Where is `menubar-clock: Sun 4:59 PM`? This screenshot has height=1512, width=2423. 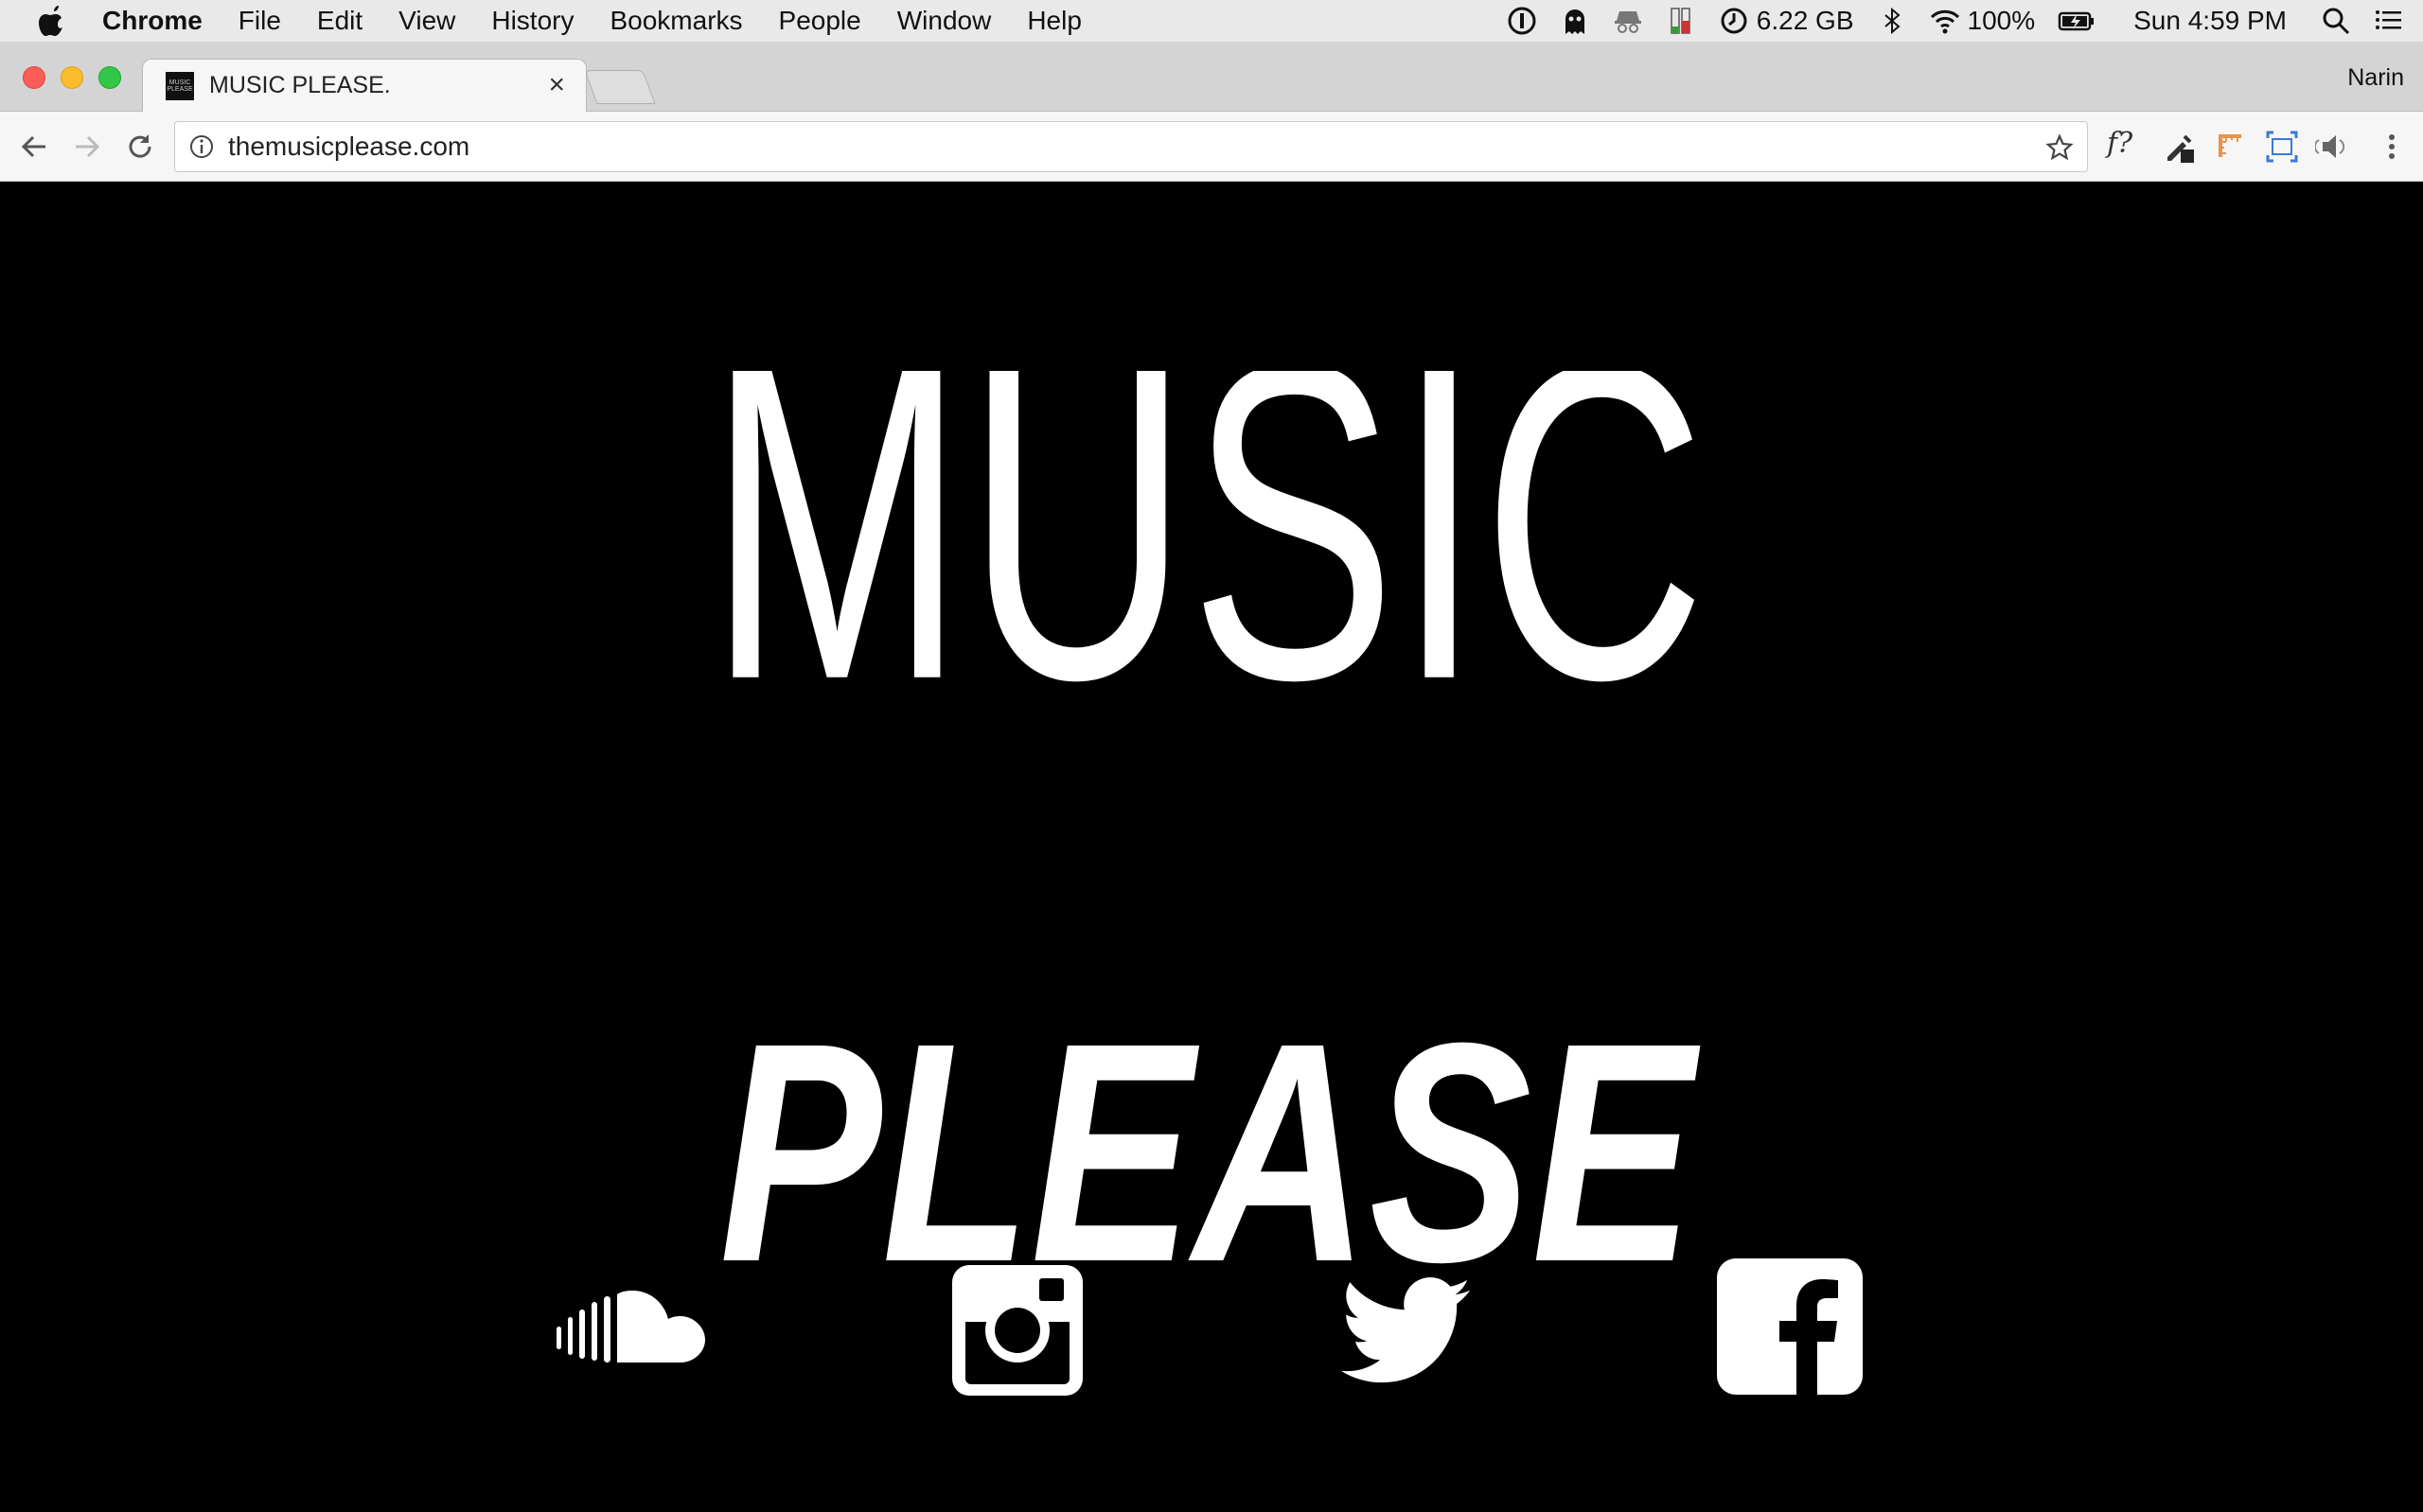
menubar-clock: Sun 4:59 PM is located at coordinates (2210, 21).